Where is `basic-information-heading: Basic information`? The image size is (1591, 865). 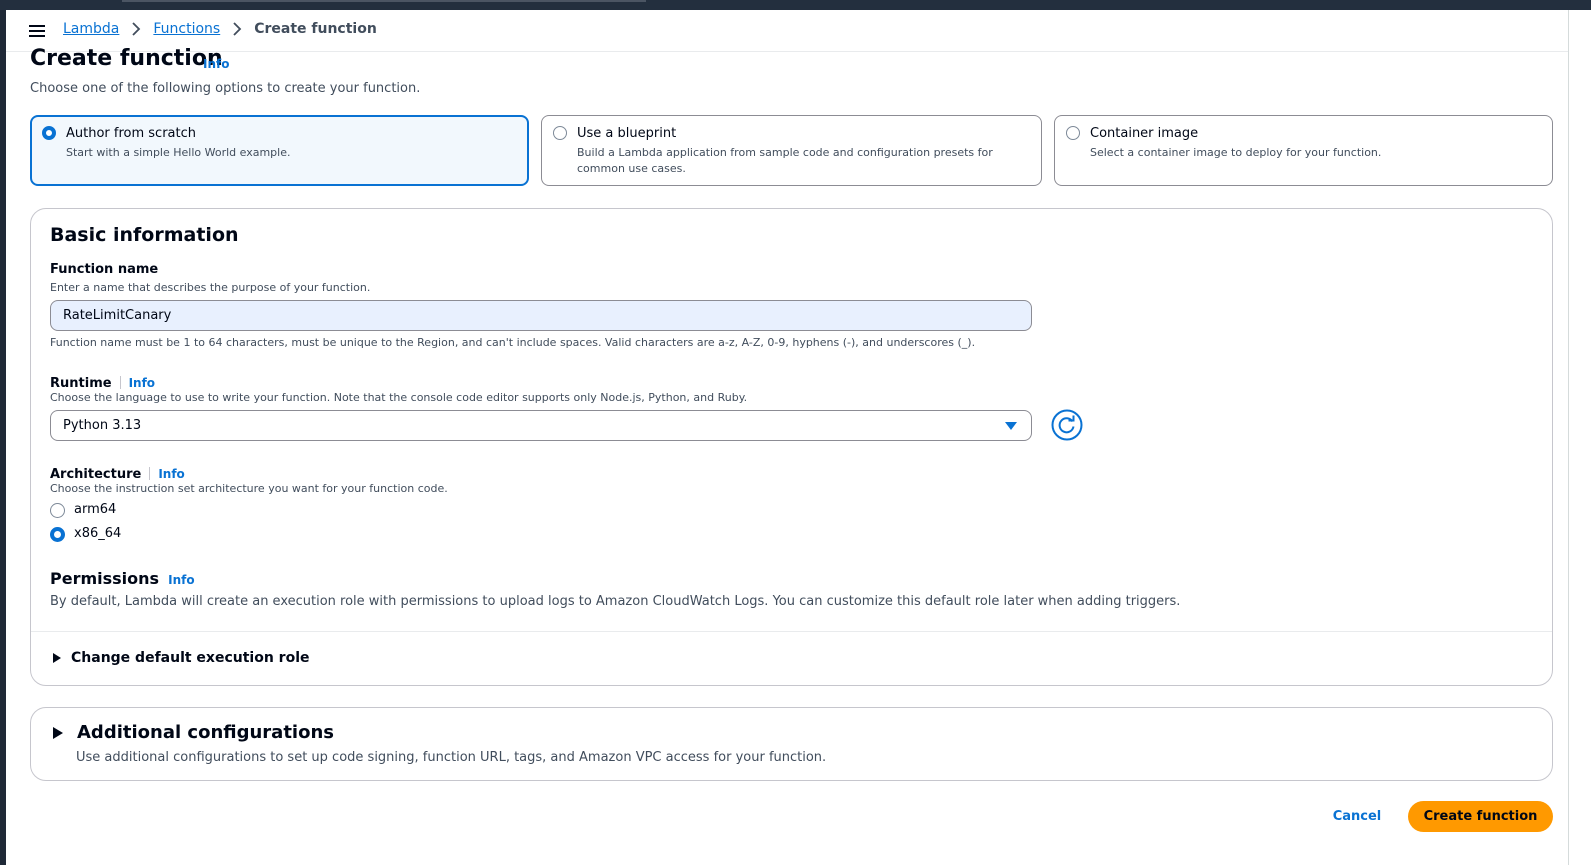 basic-information-heading: Basic information is located at coordinates (144, 235).